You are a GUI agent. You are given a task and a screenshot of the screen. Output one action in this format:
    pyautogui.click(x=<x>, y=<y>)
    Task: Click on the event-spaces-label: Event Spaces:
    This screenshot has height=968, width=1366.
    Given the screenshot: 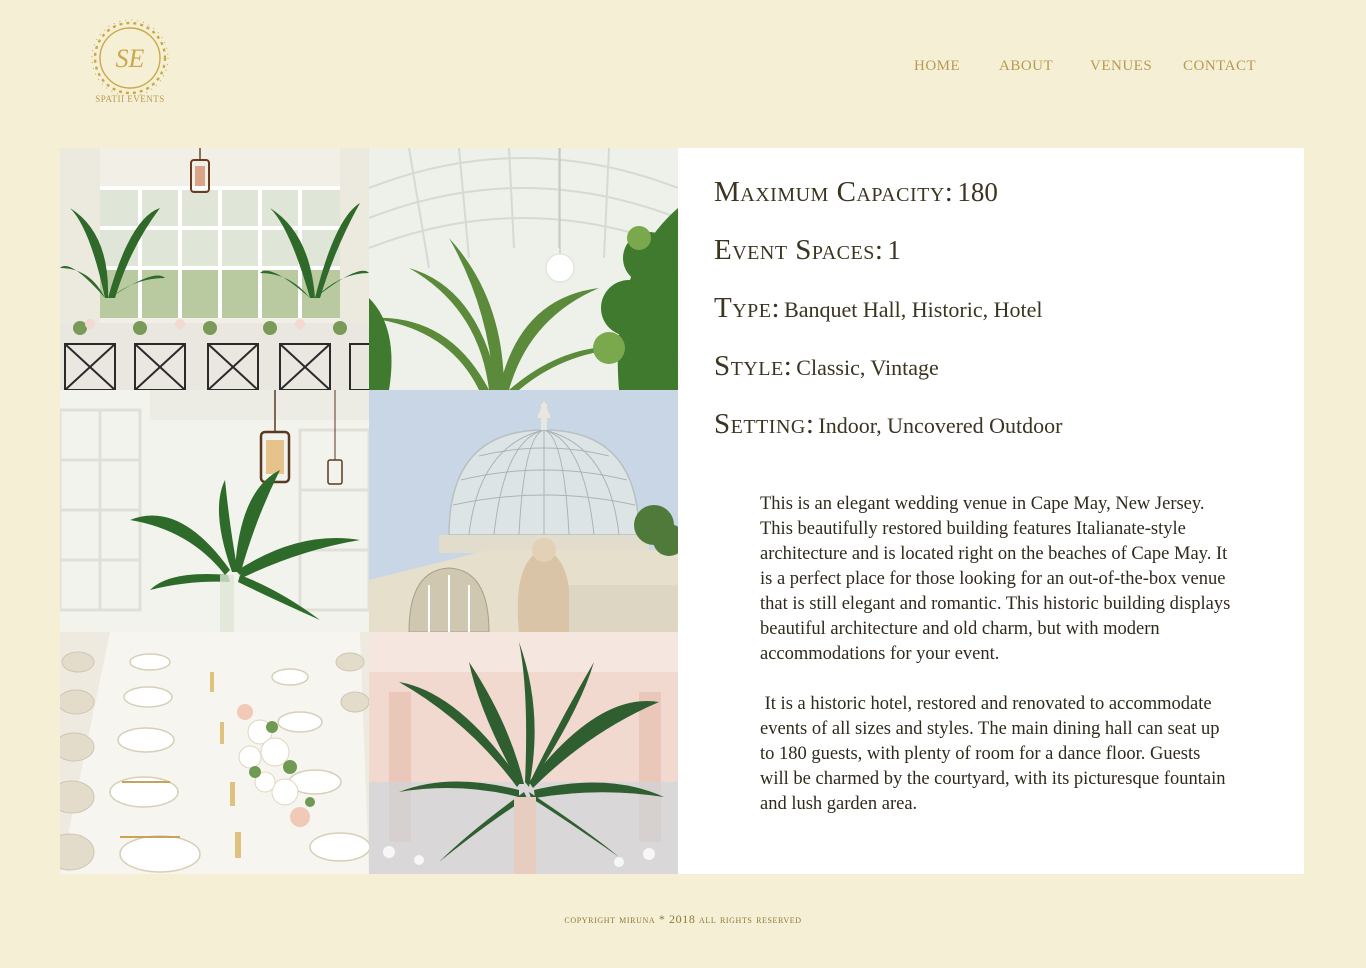 What is the action you would take?
    pyautogui.click(x=799, y=250)
    